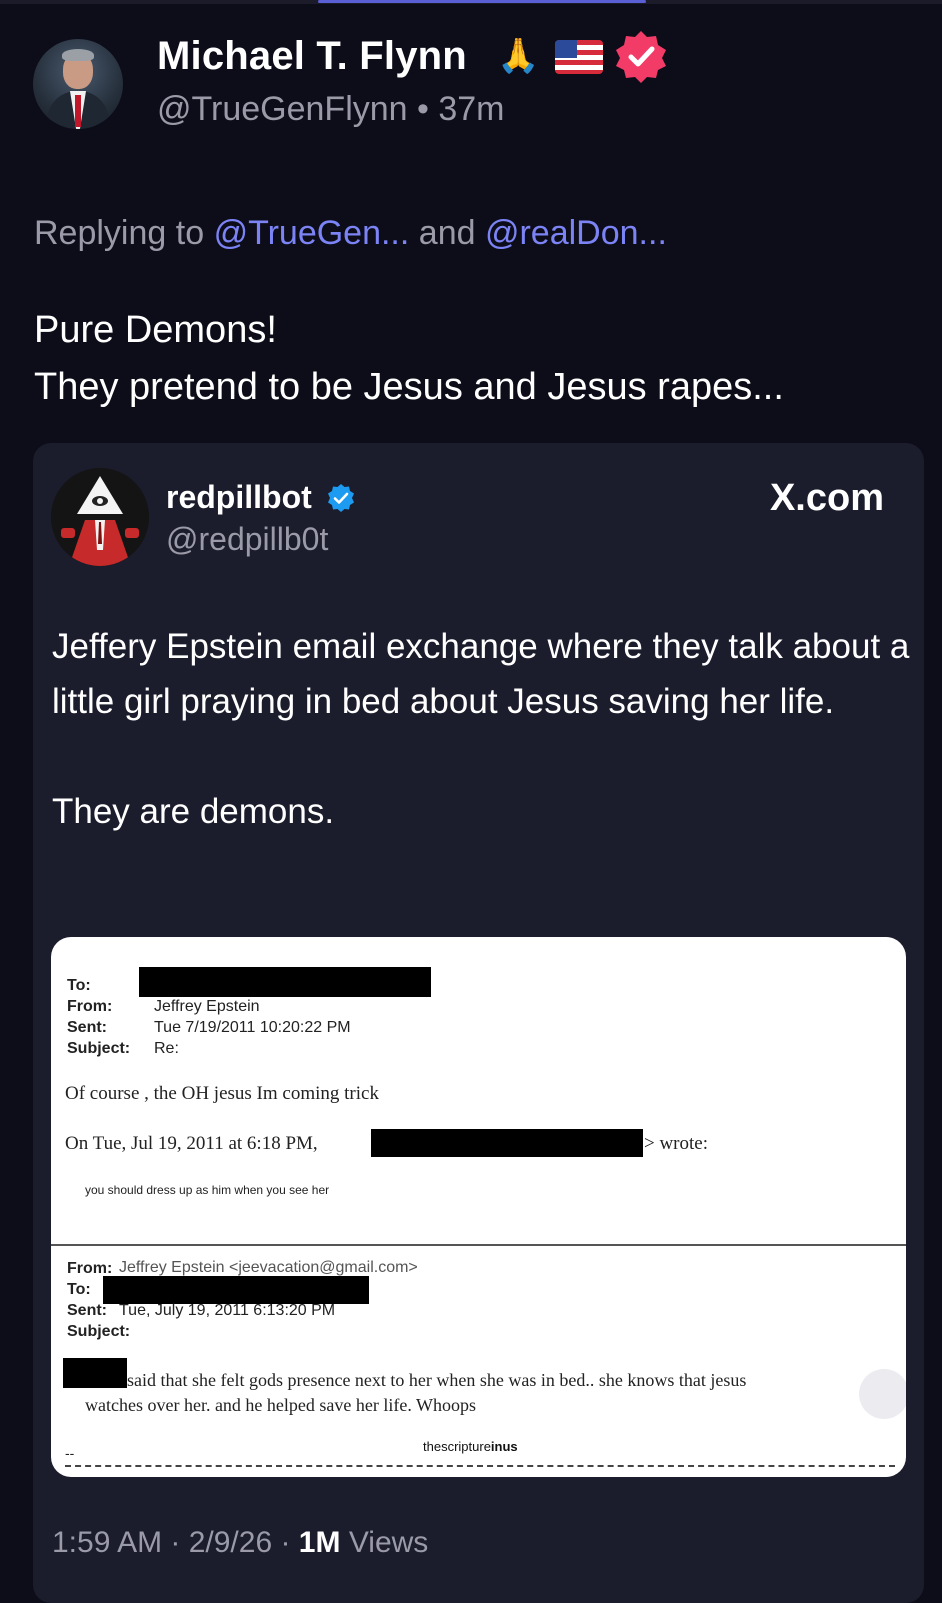 This screenshot has height=1603, width=942. What do you see at coordinates (579, 57) in the screenshot?
I see `us-flag-icon` at bounding box center [579, 57].